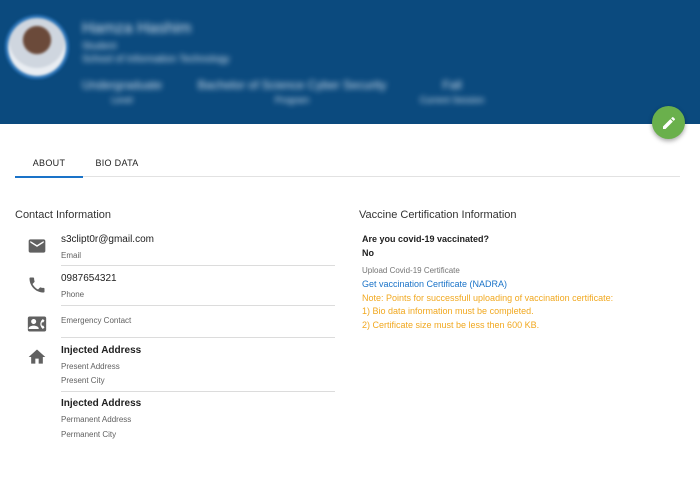 The height and width of the screenshot is (496, 700). What do you see at coordinates (89, 278) in the screenshot?
I see `phone-value: 0987654321` at bounding box center [89, 278].